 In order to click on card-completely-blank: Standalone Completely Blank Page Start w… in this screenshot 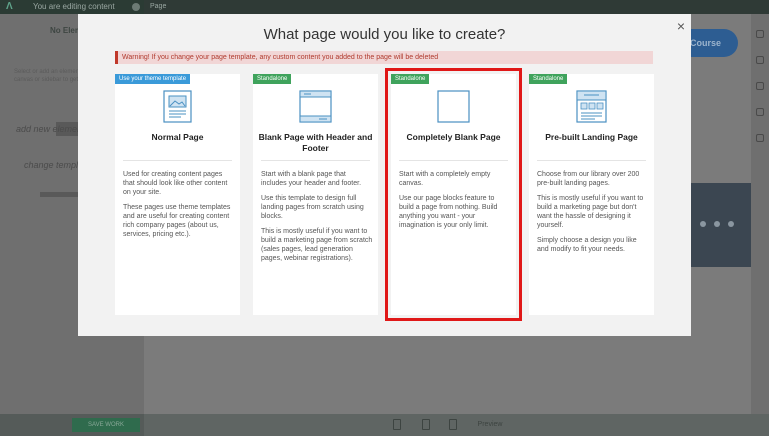, I will do `click(453, 194)`.